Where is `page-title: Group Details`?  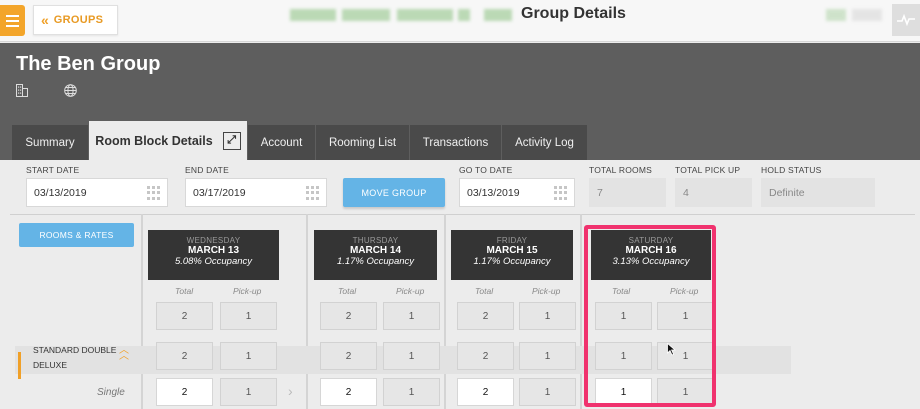 page-title: Group Details is located at coordinates (573, 13).